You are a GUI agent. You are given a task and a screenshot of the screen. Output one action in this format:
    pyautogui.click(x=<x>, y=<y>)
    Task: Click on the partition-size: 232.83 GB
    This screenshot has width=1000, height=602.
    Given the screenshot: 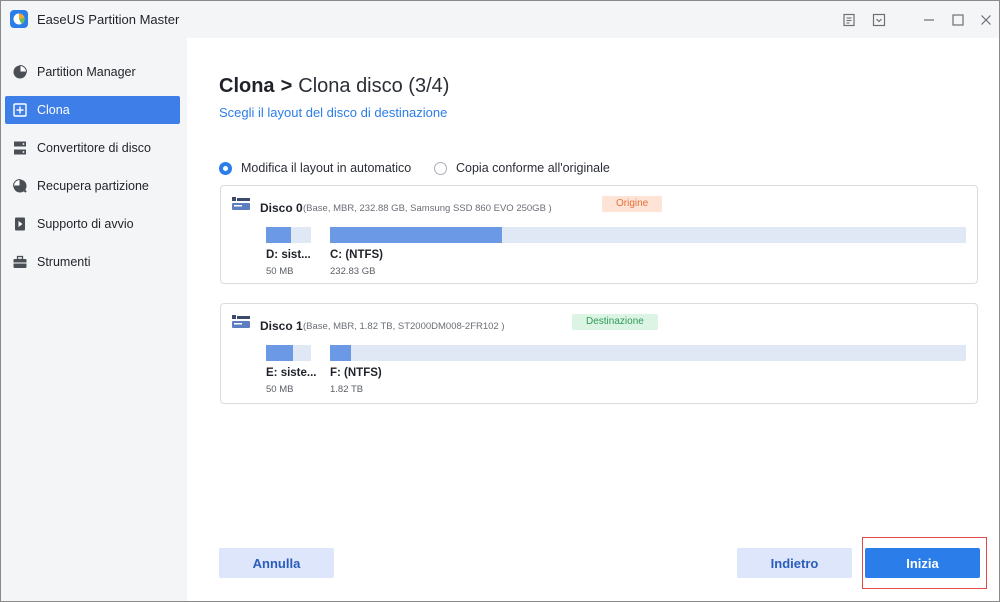 What is the action you would take?
    pyautogui.click(x=353, y=271)
    